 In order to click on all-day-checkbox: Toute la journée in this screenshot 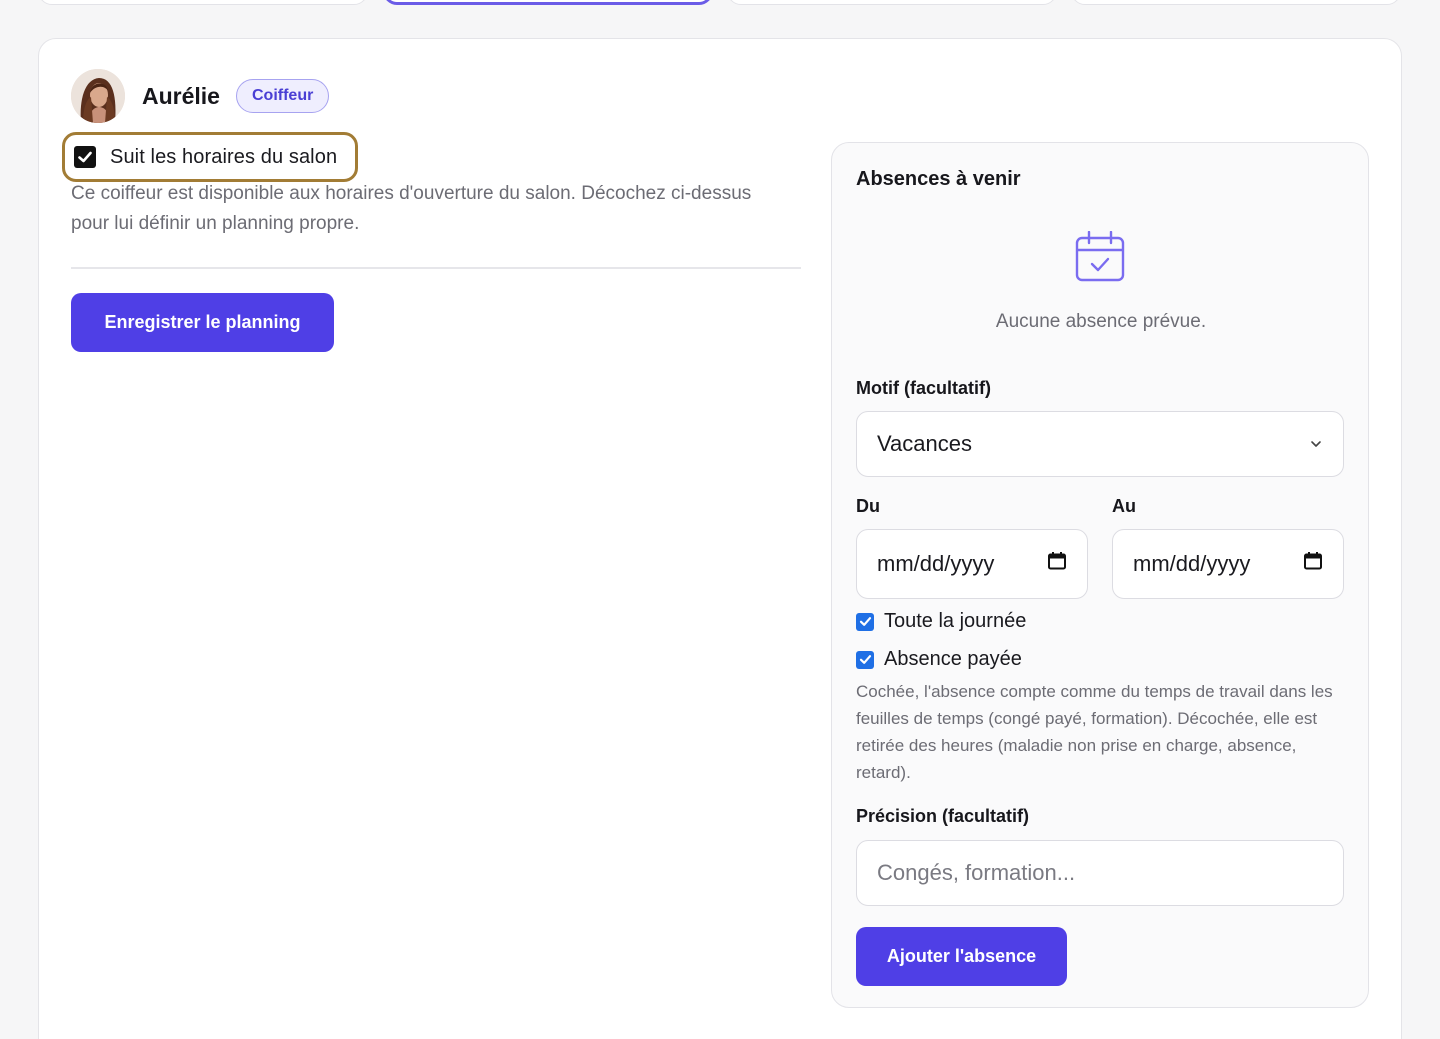, I will do `click(941, 621)`.